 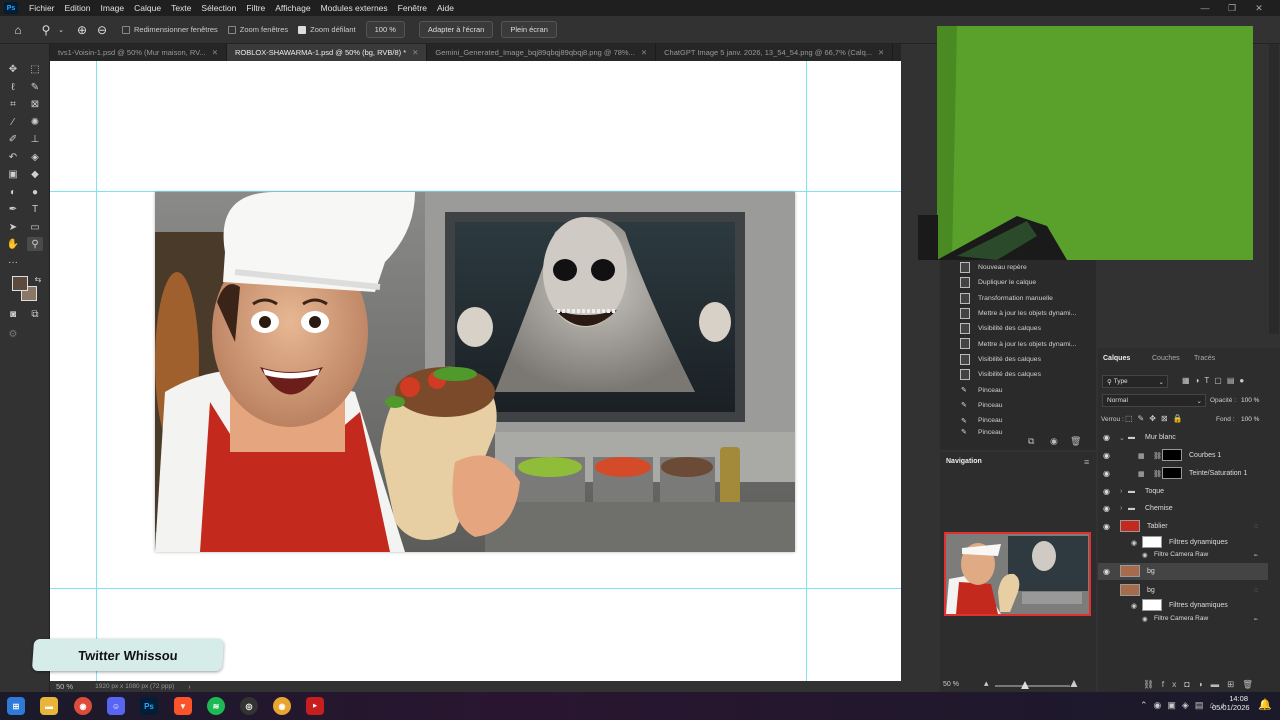 What do you see at coordinates (1130, 571) in the screenshot?
I see `layer-thumbnail` at bounding box center [1130, 571].